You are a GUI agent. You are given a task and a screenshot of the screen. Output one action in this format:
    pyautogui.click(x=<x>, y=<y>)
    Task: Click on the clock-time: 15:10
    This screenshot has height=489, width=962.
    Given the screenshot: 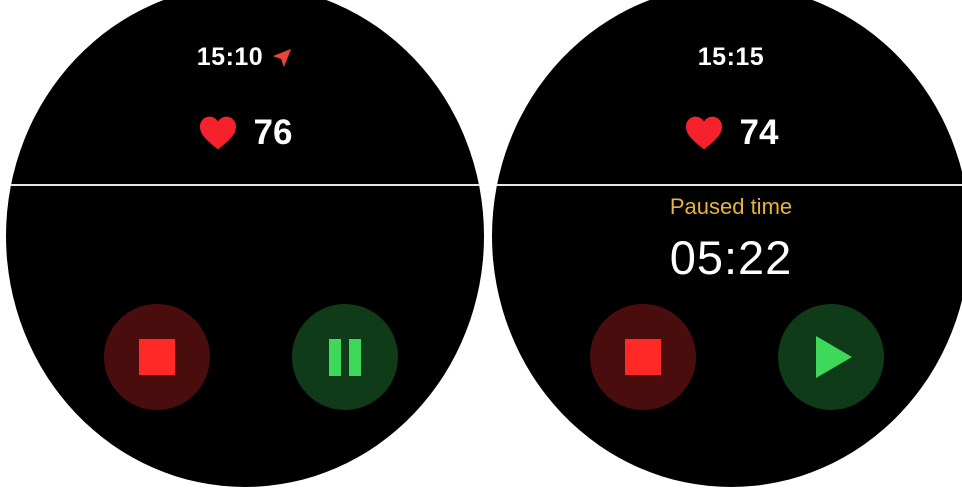 What is the action you would take?
    pyautogui.click(x=230, y=57)
    